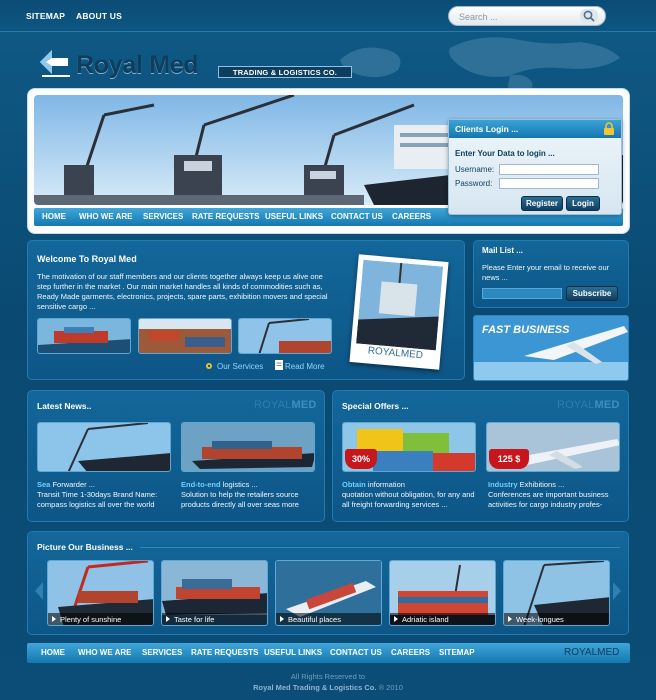 The height and width of the screenshot is (700, 656). What do you see at coordinates (279, 365) in the screenshot?
I see `document-icon` at bounding box center [279, 365].